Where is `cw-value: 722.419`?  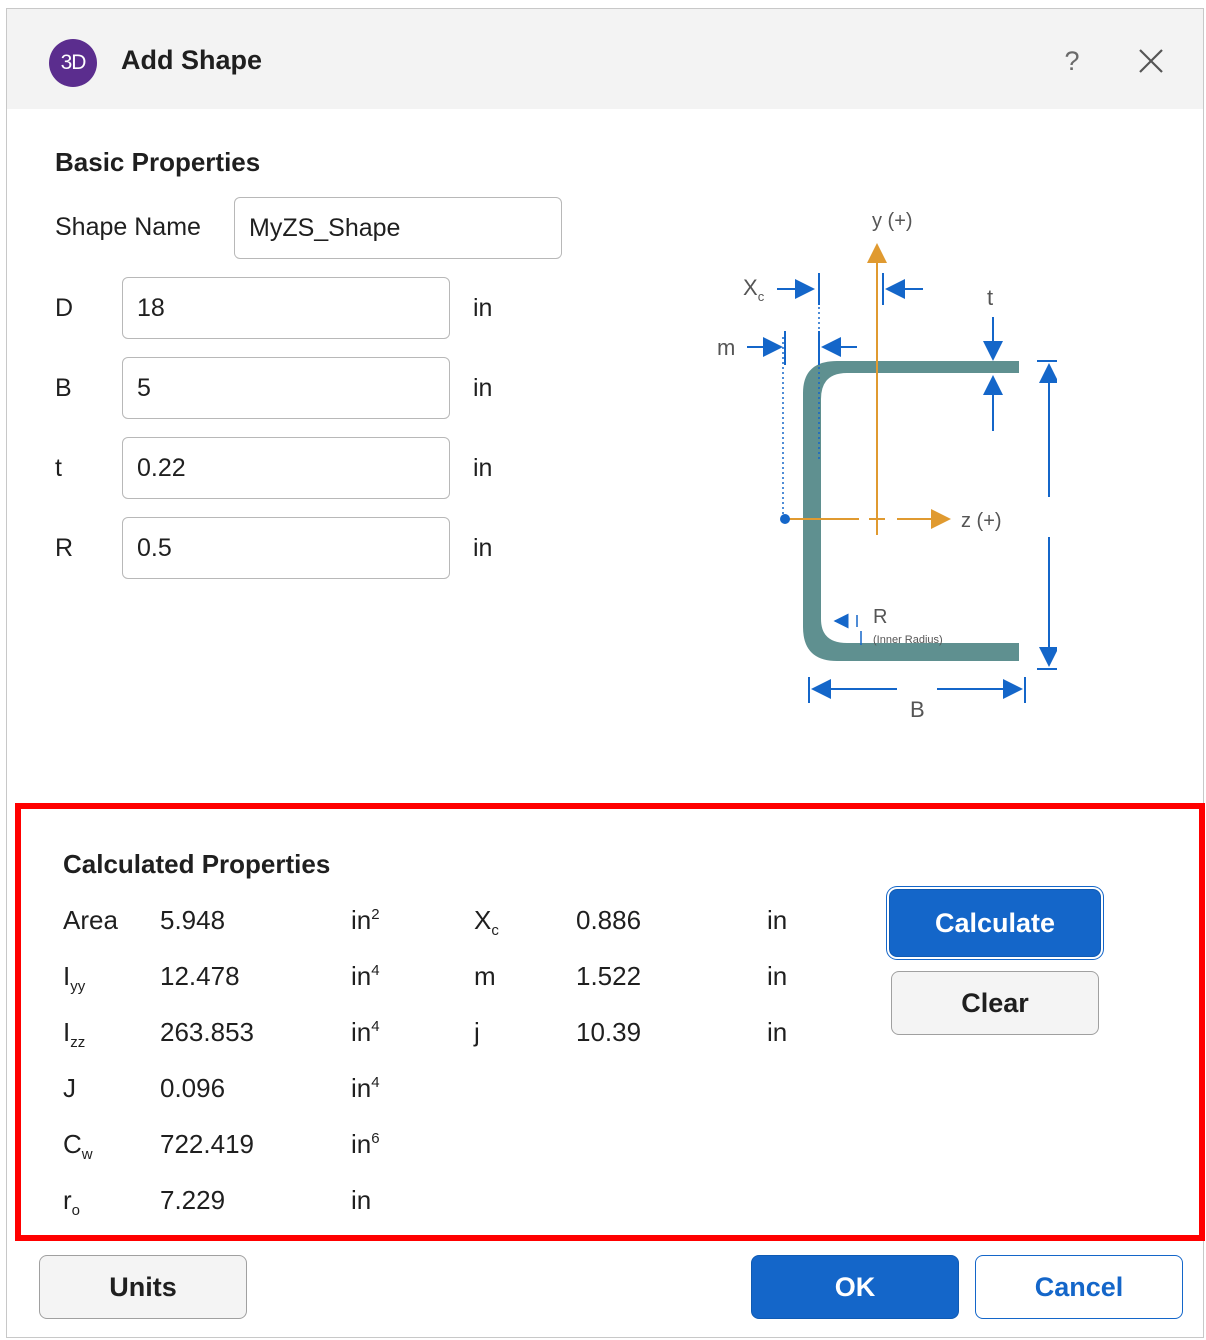 cw-value: 722.419 is located at coordinates (207, 1144).